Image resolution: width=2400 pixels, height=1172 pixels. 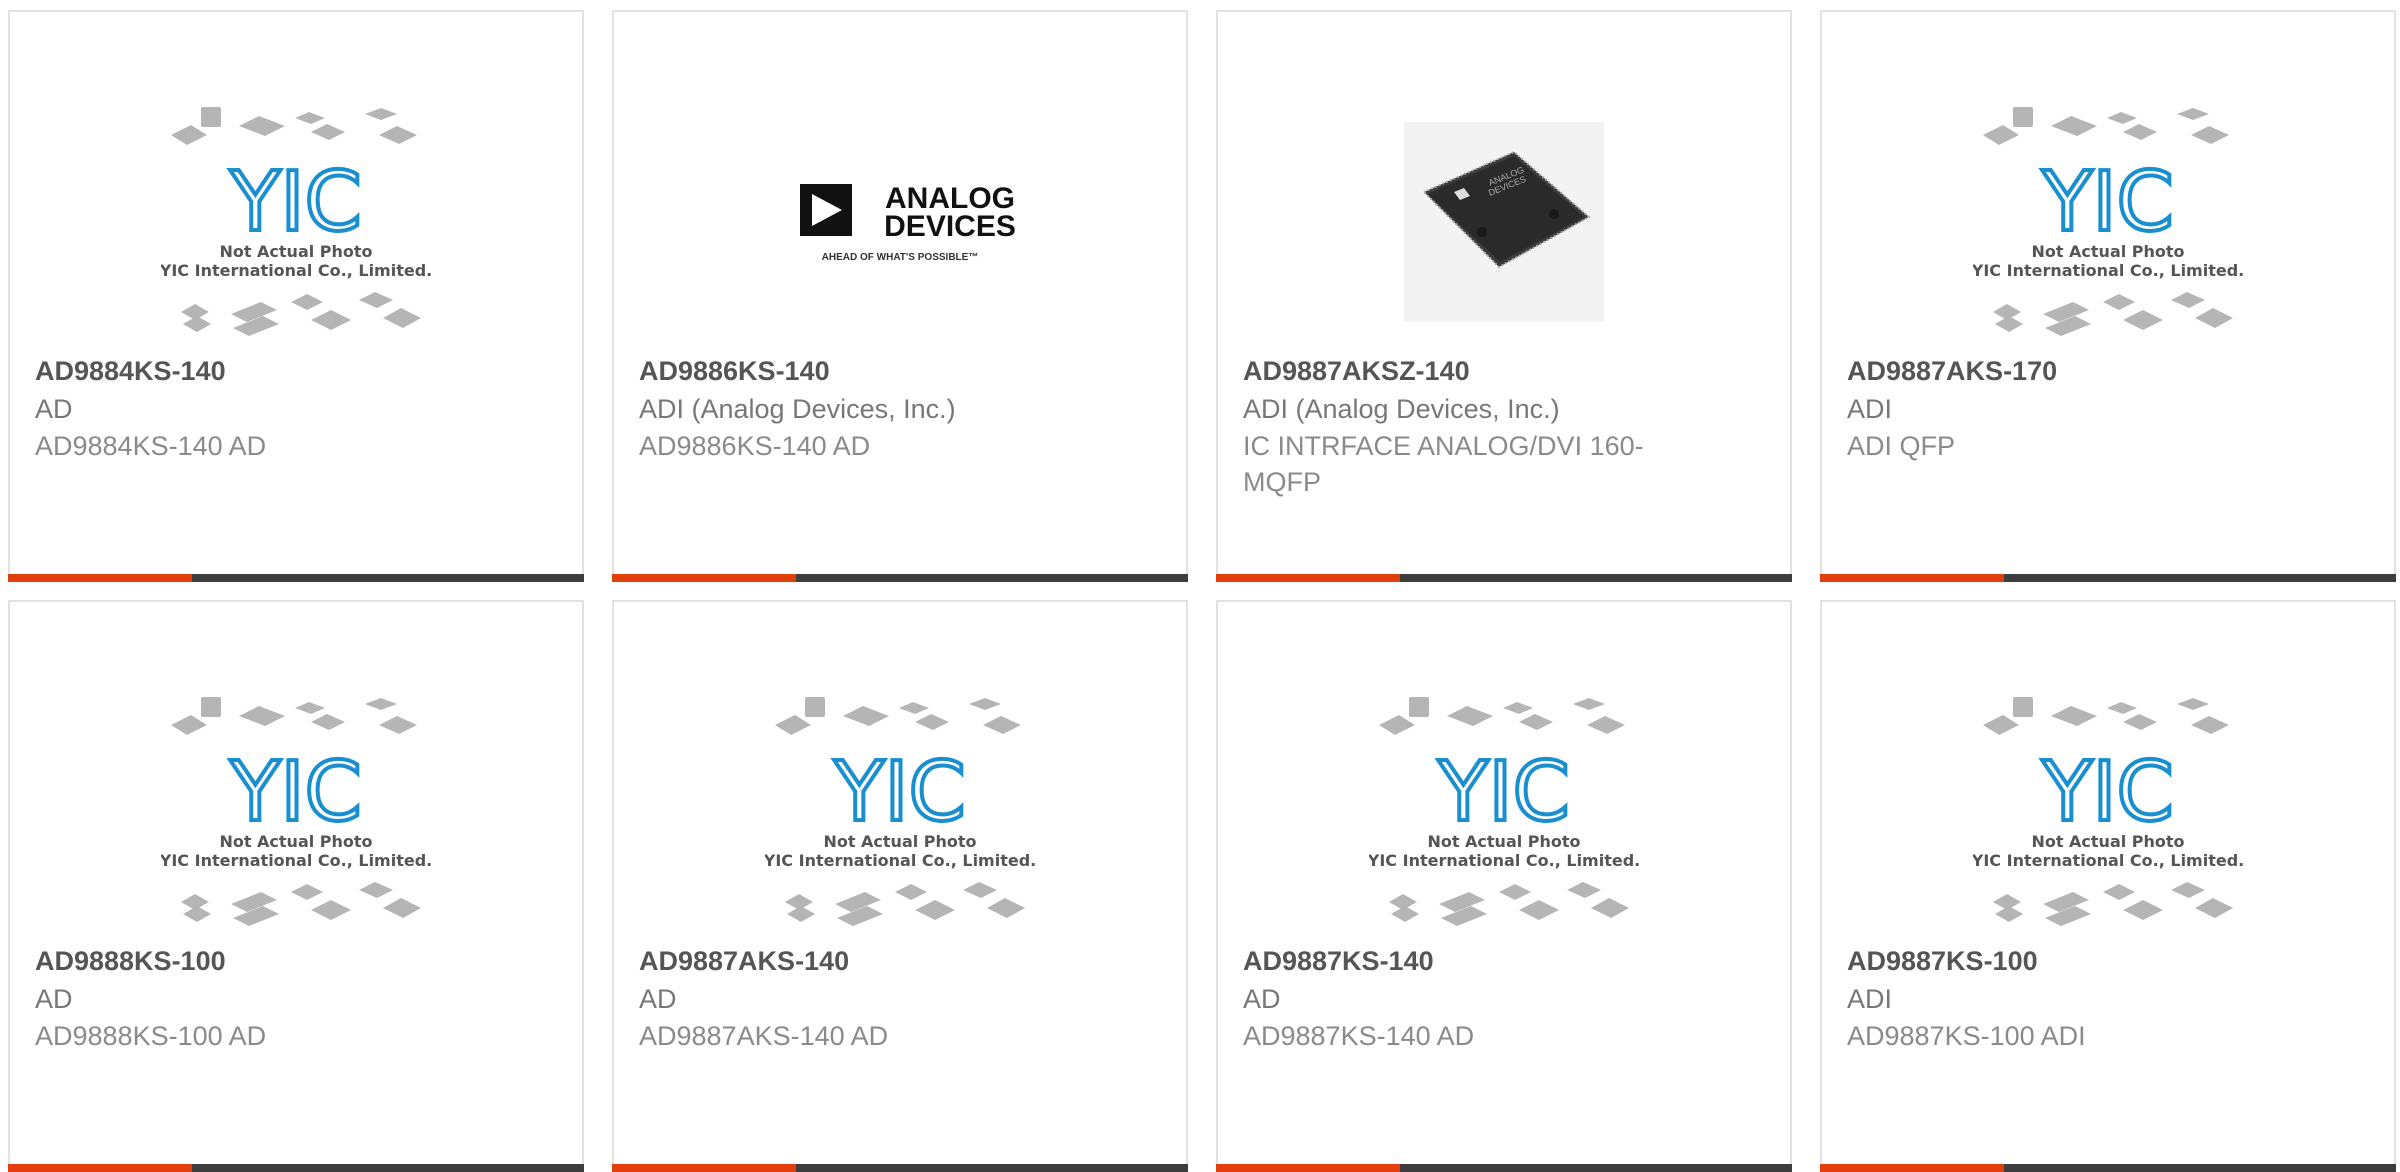 I want to click on part-number: AD9888KS-100, so click(x=250, y=961).